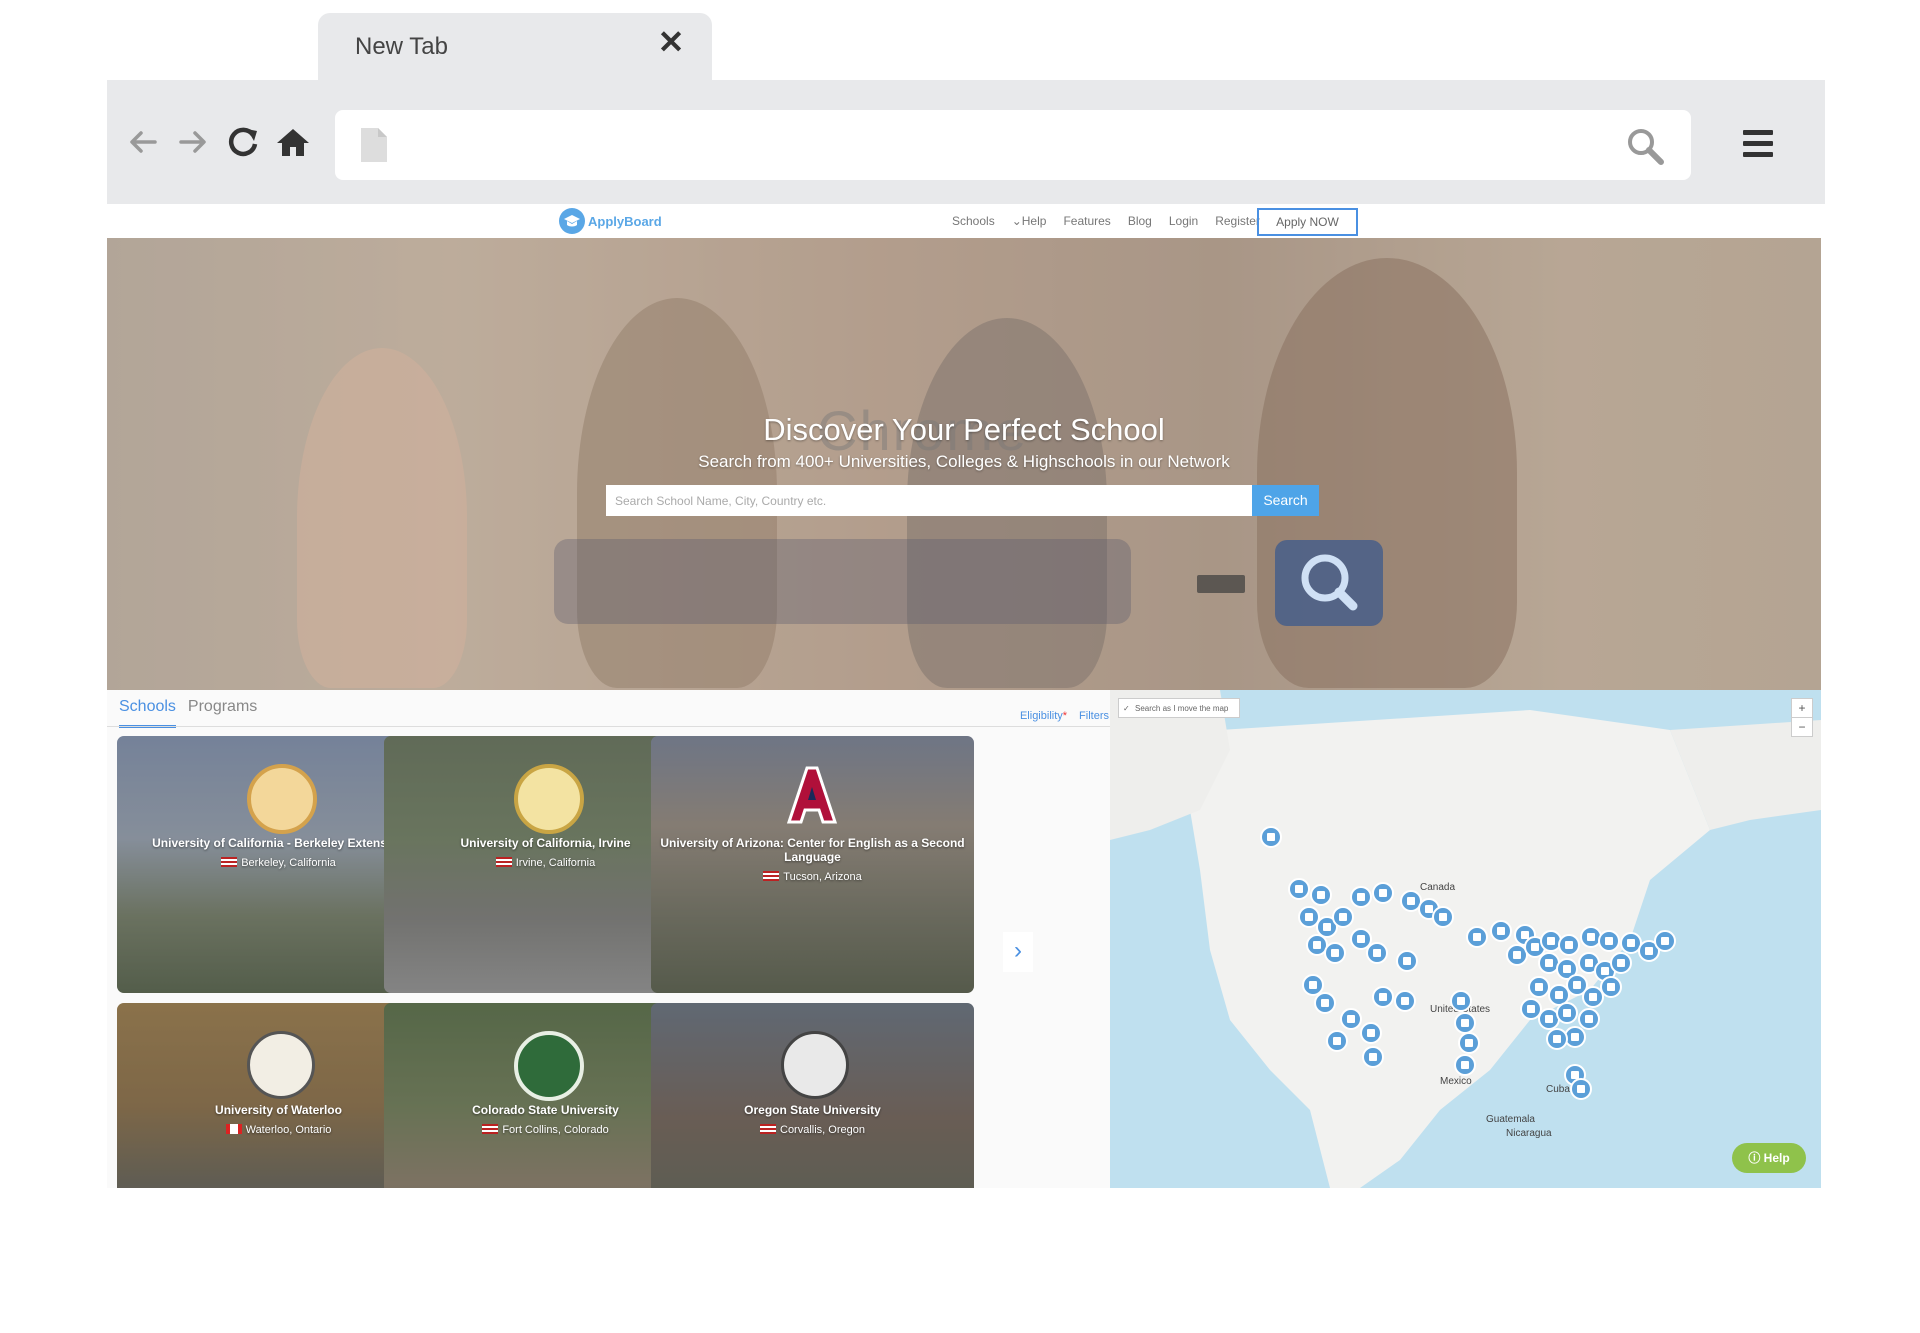  I want to click on graduation-cap-icon, so click(572, 221).